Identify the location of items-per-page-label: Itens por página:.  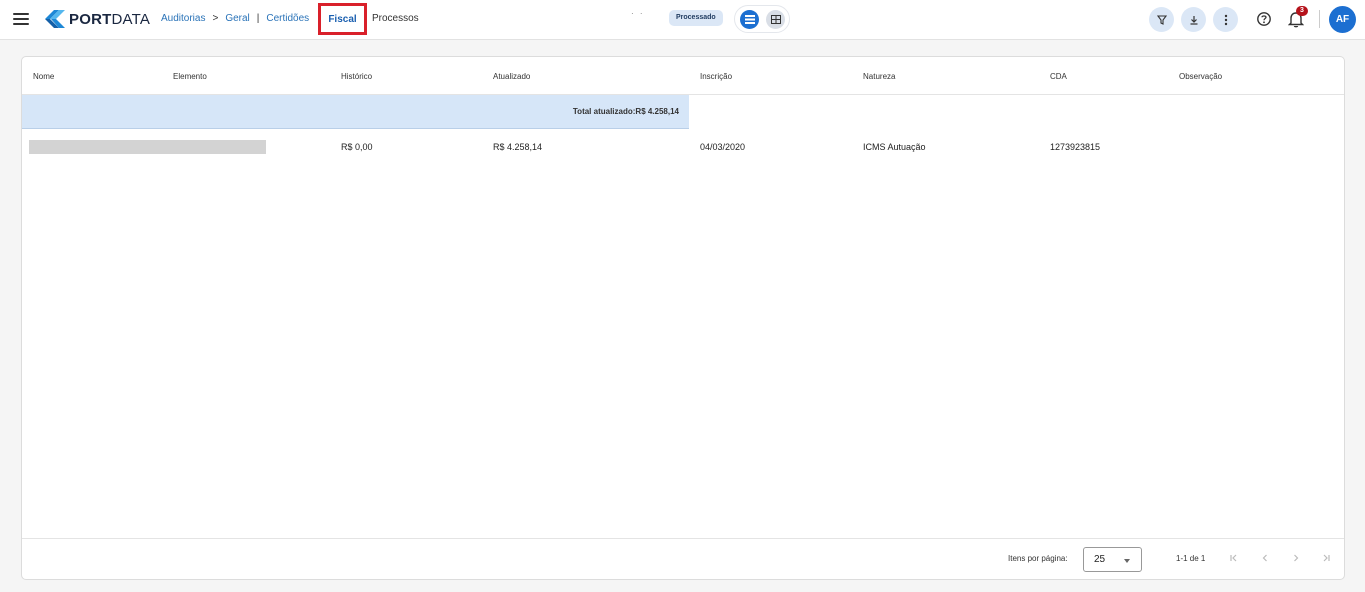
(1038, 558).